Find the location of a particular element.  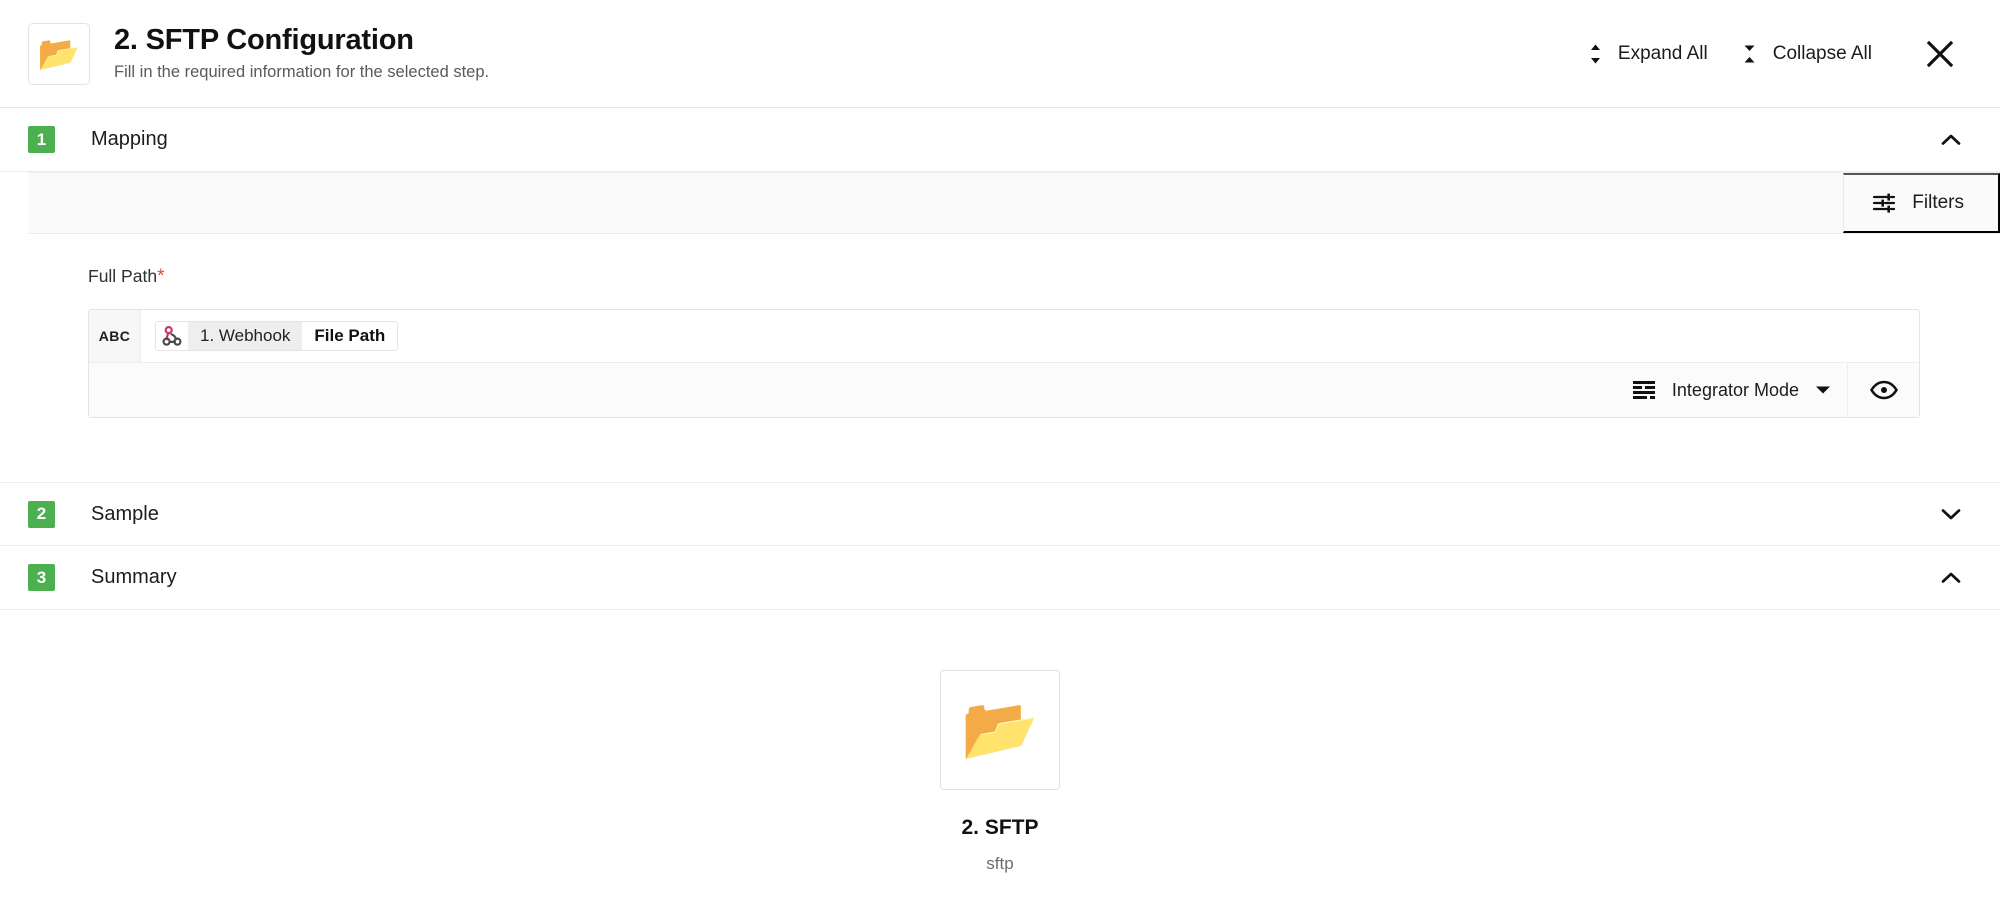

step-badge-1: 1 is located at coordinates (41, 139).